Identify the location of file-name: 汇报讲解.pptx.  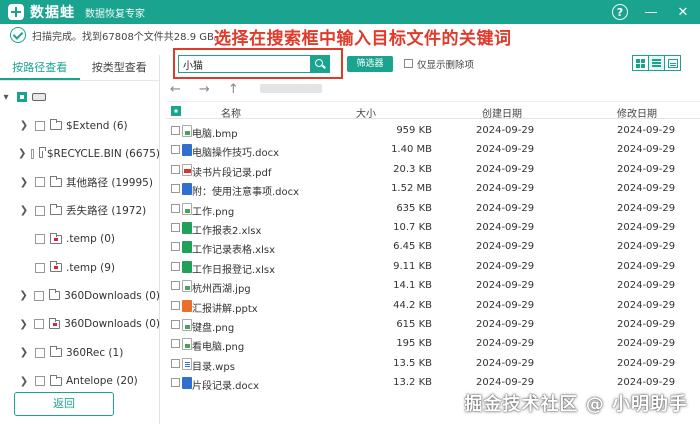
(225, 309).